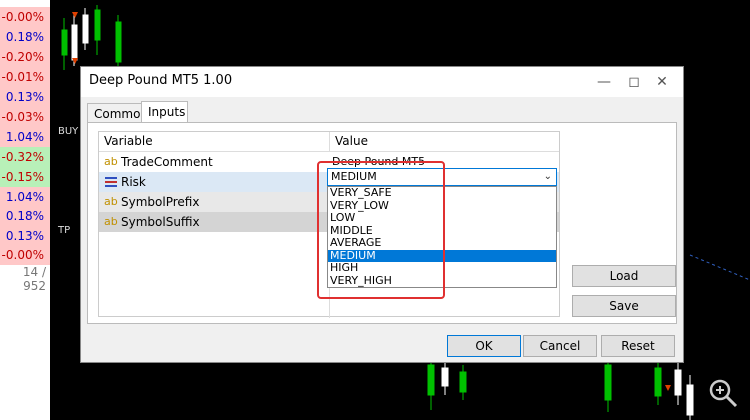 This screenshot has height=420, width=750. What do you see at coordinates (723, 393) in the screenshot?
I see `zoom-icon` at bounding box center [723, 393].